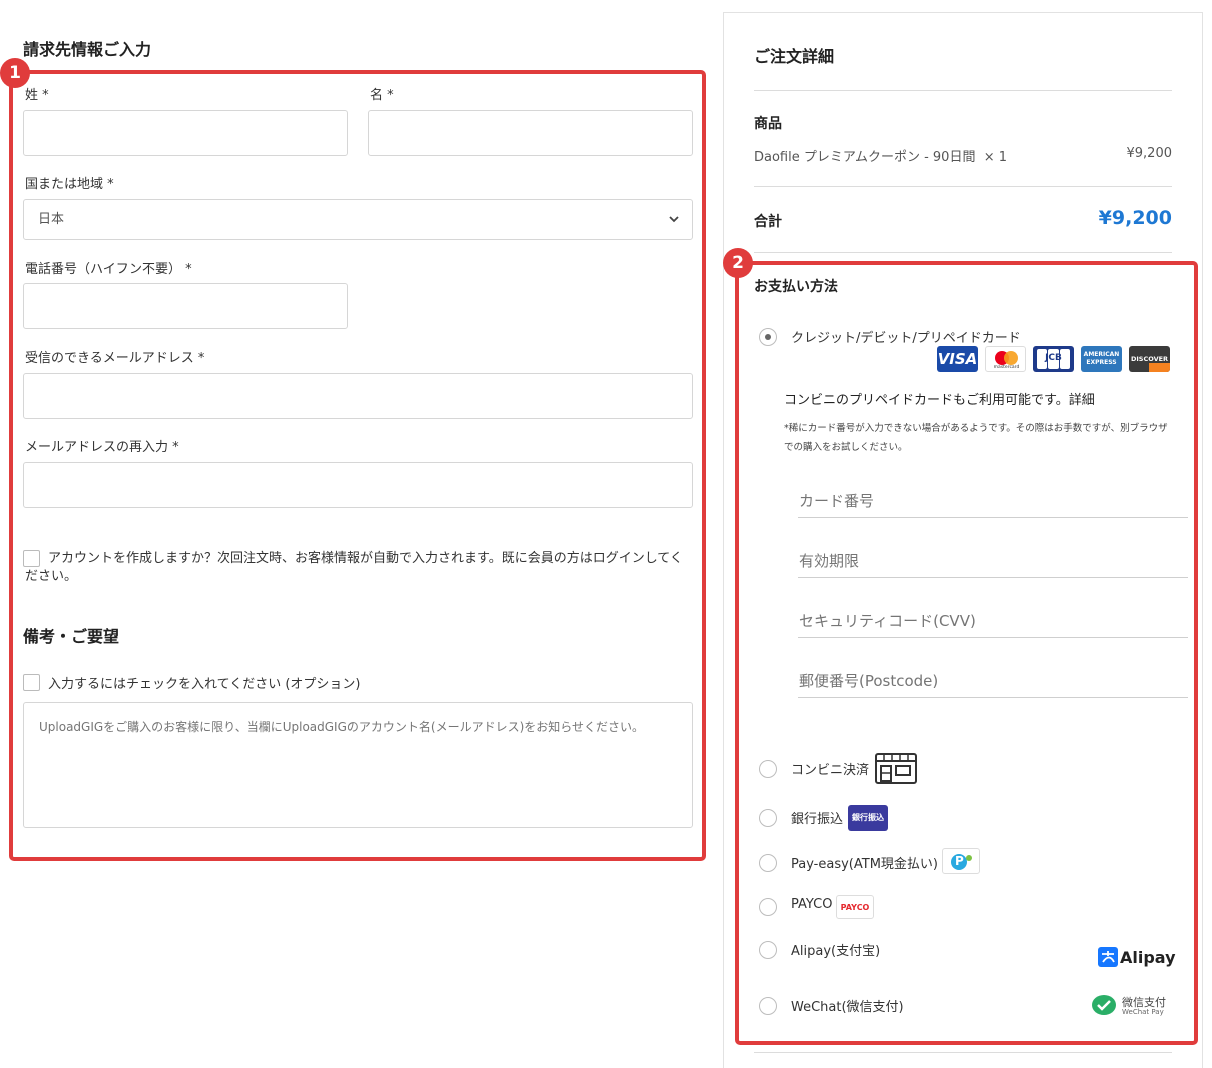  Describe the element at coordinates (69, 184) in the screenshot. I see `country-label: 国または地域 *` at that location.